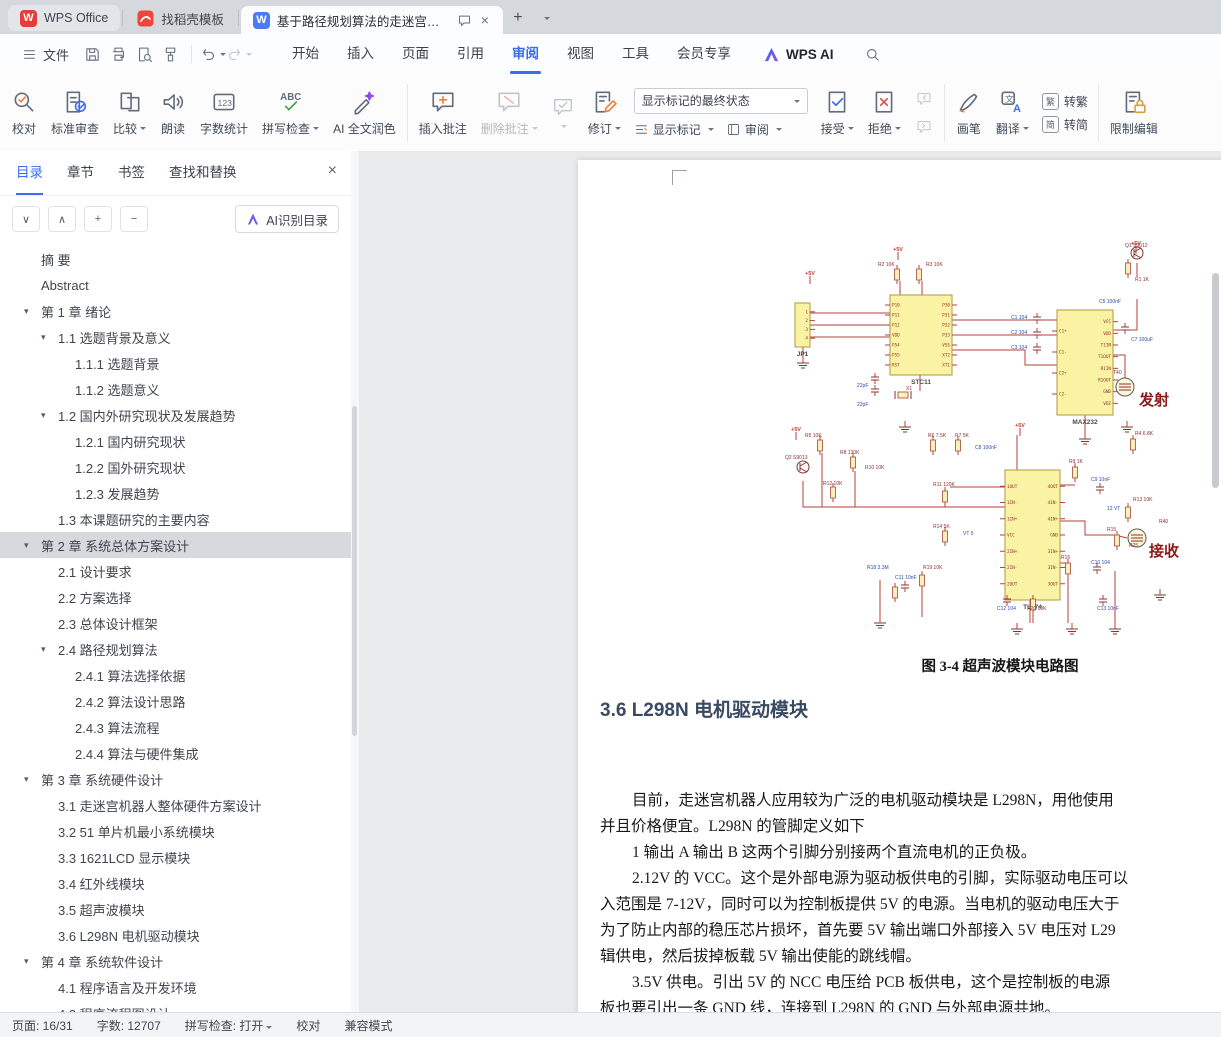 This screenshot has height=1037, width=1221. I want to click on close-pane-icon: ×, so click(332, 171).